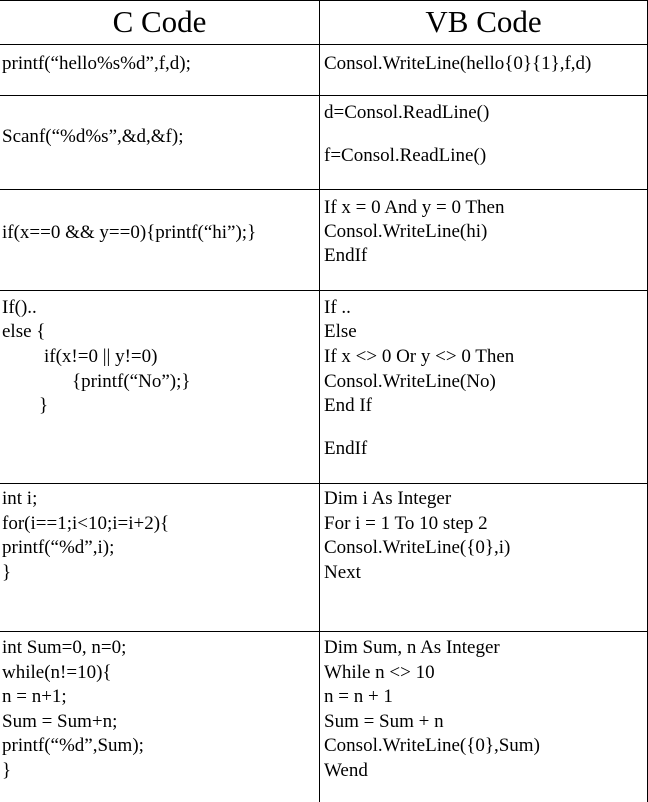 The width and height of the screenshot is (648, 802). What do you see at coordinates (34, 696) in the screenshot?
I see `c-line: n = n+1;` at bounding box center [34, 696].